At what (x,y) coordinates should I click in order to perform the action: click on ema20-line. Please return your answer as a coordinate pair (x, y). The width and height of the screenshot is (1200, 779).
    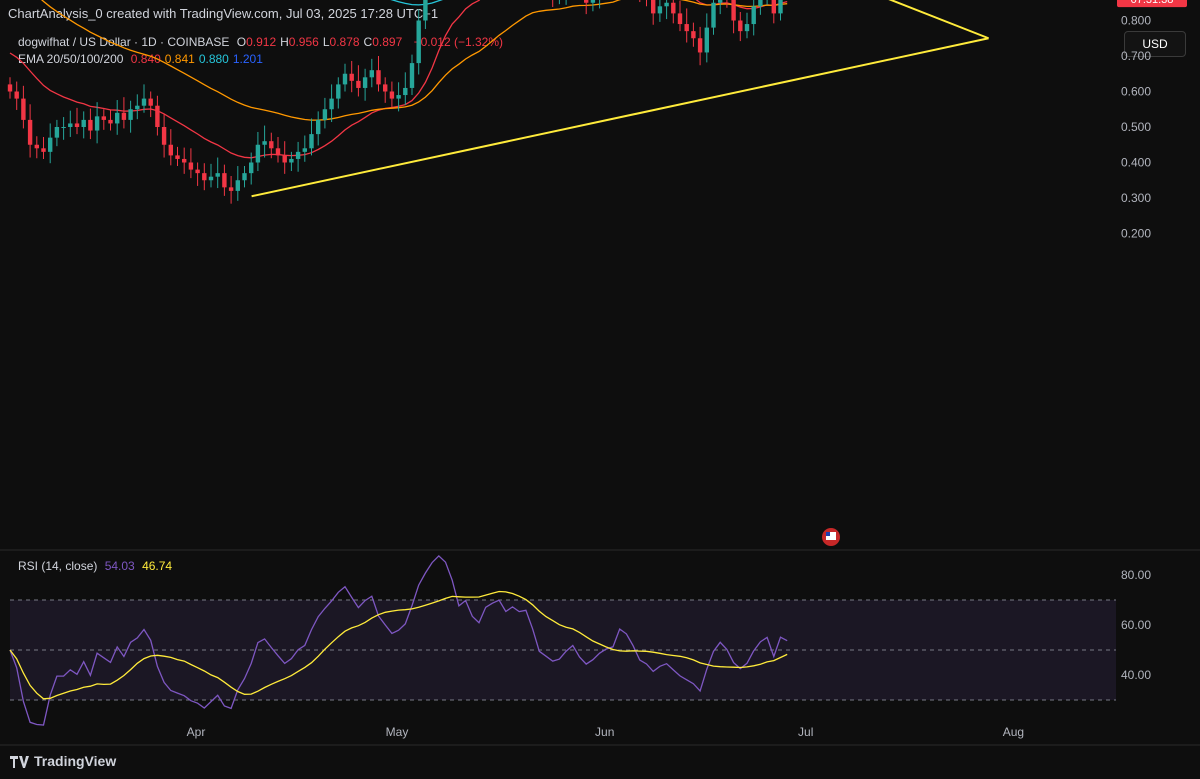
    Looking at the image, I should click on (398, 79).